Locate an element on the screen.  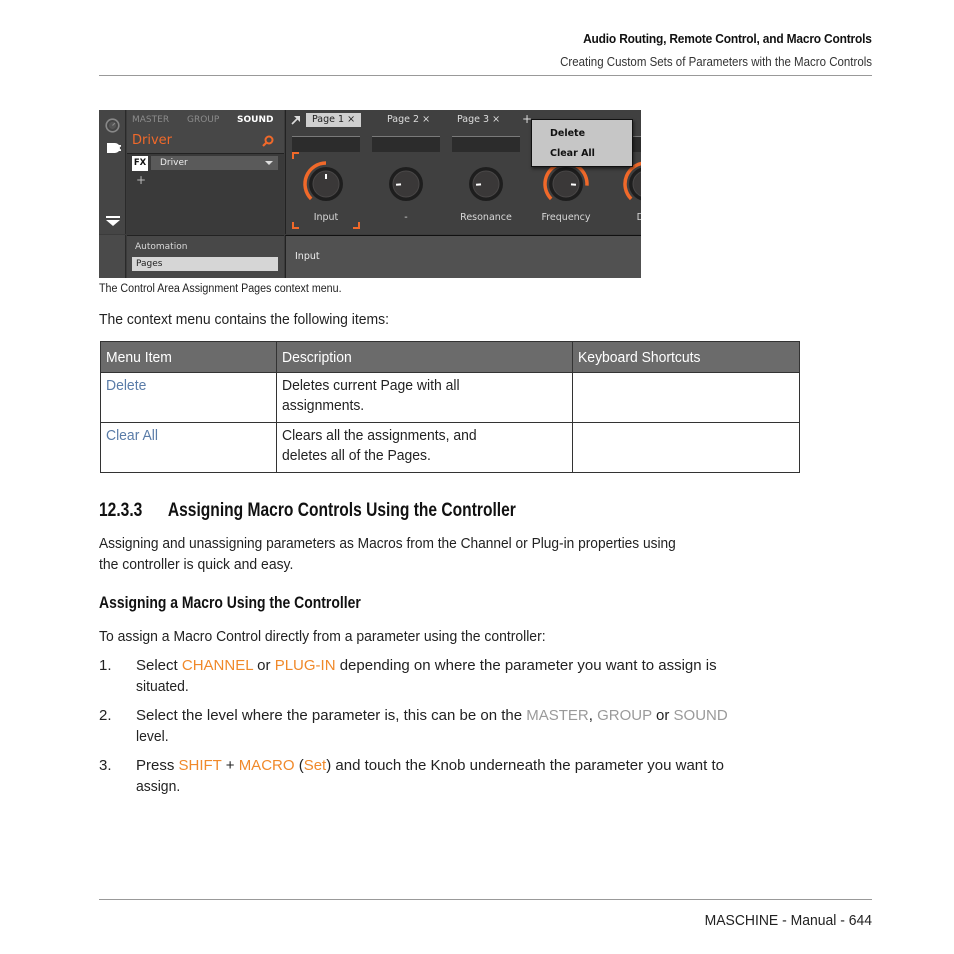
knob-resonance is located at coordinates (486, 184).